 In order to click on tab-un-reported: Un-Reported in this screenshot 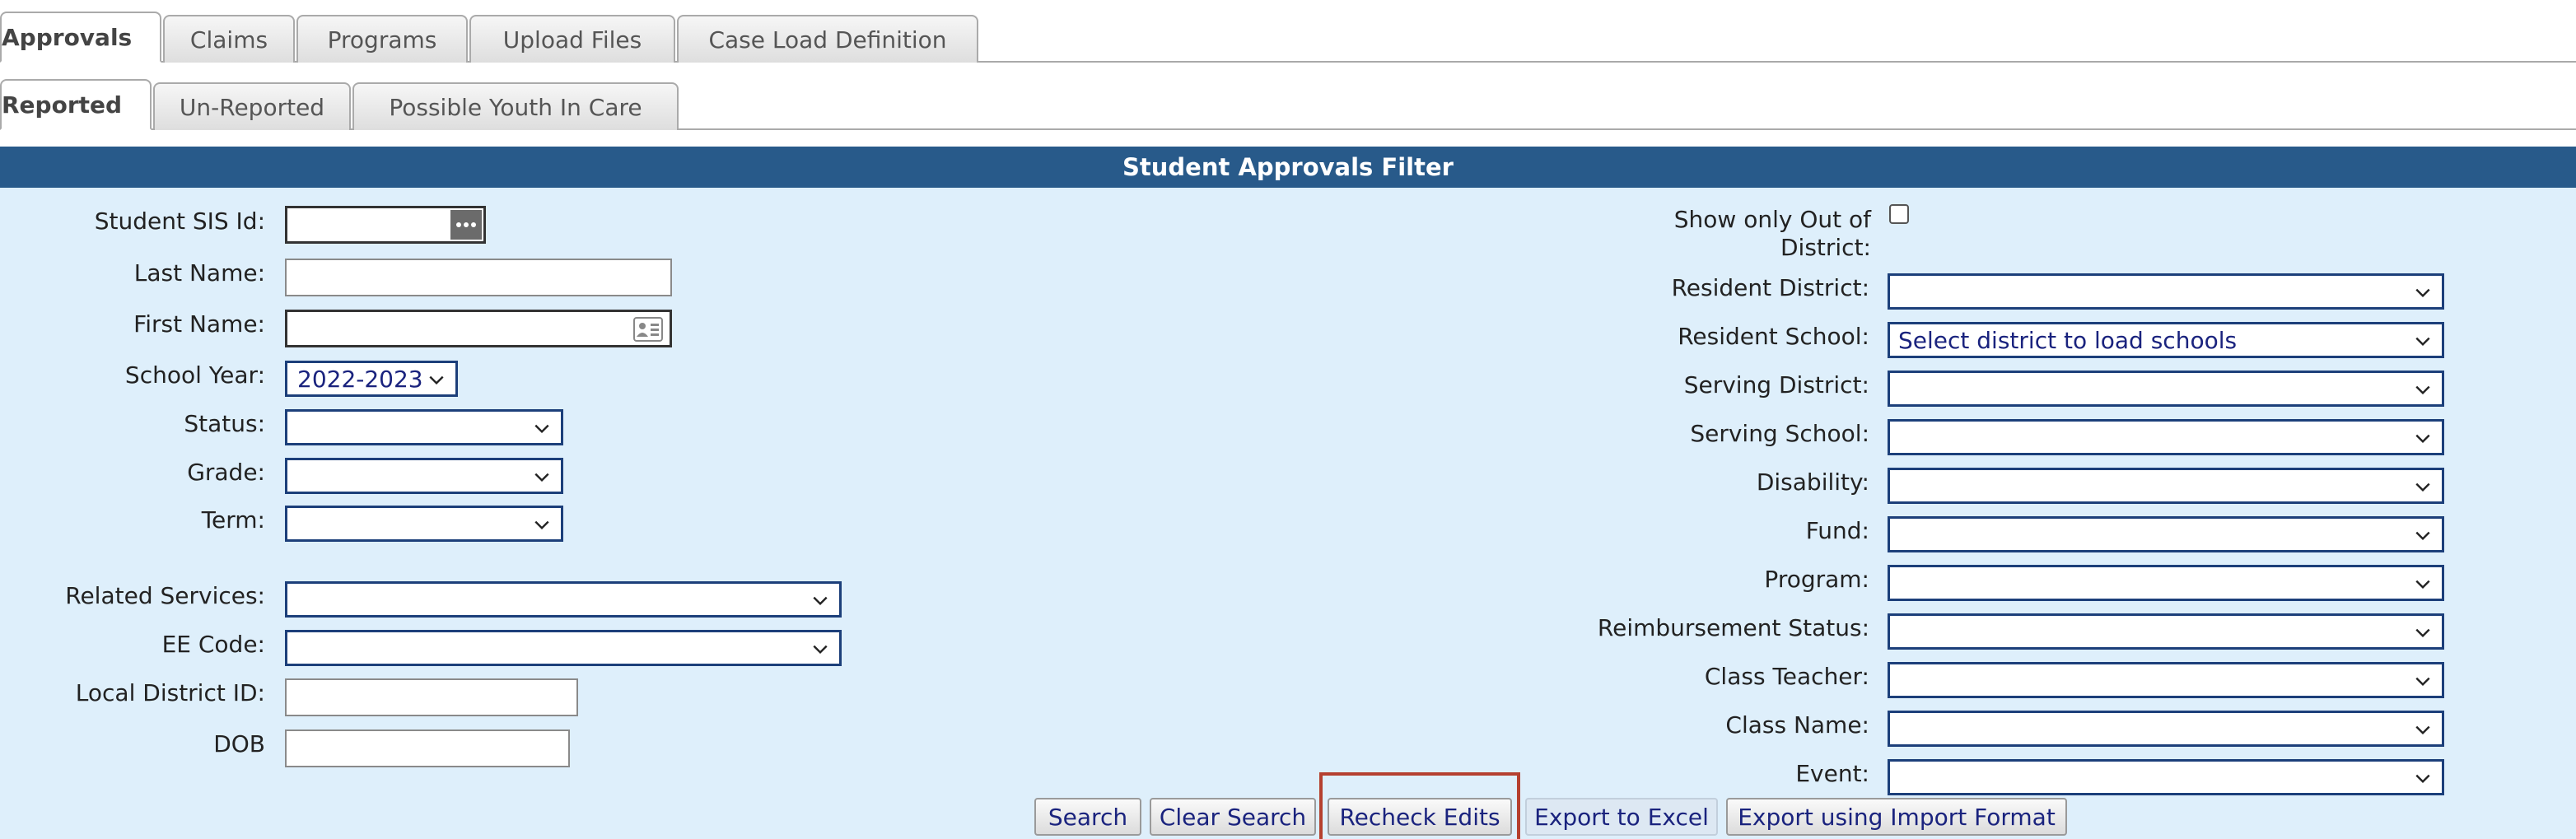, I will do `click(252, 106)`.